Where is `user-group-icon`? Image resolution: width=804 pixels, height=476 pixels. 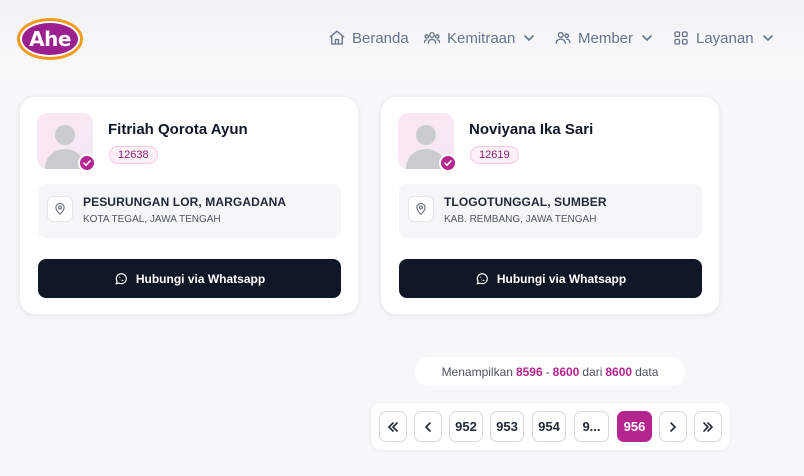
user-group-icon is located at coordinates (563, 38).